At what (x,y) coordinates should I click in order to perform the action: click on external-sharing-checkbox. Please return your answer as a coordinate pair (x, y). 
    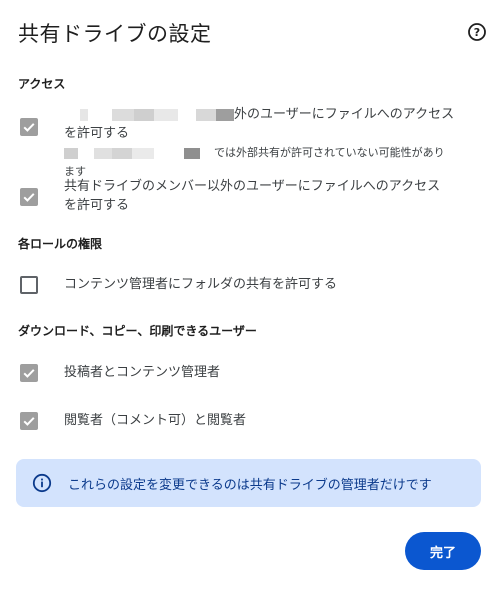
    Looking at the image, I should click on (29, 127).